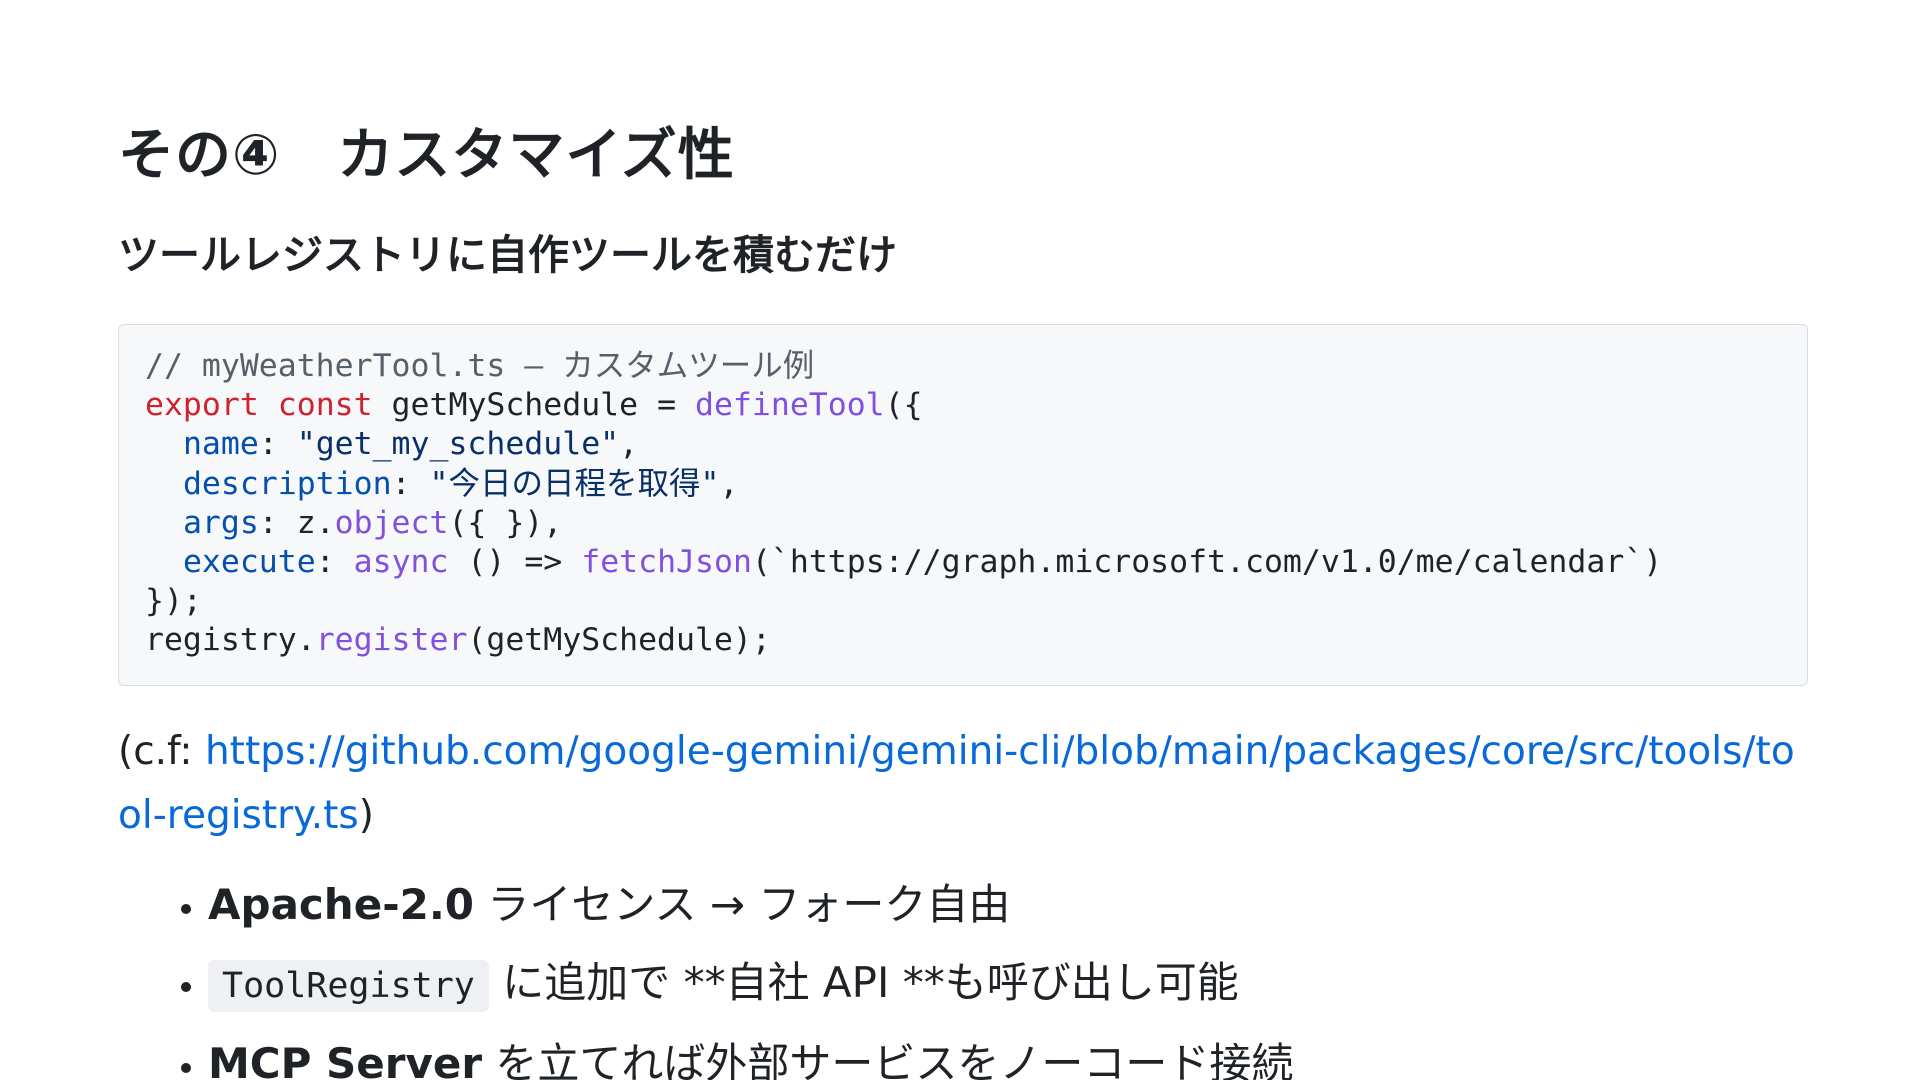  Describe the element at coordinates (348, 985) in the screenshot. I see `inline-code-toolregistry: ToolRegistry` at that location.